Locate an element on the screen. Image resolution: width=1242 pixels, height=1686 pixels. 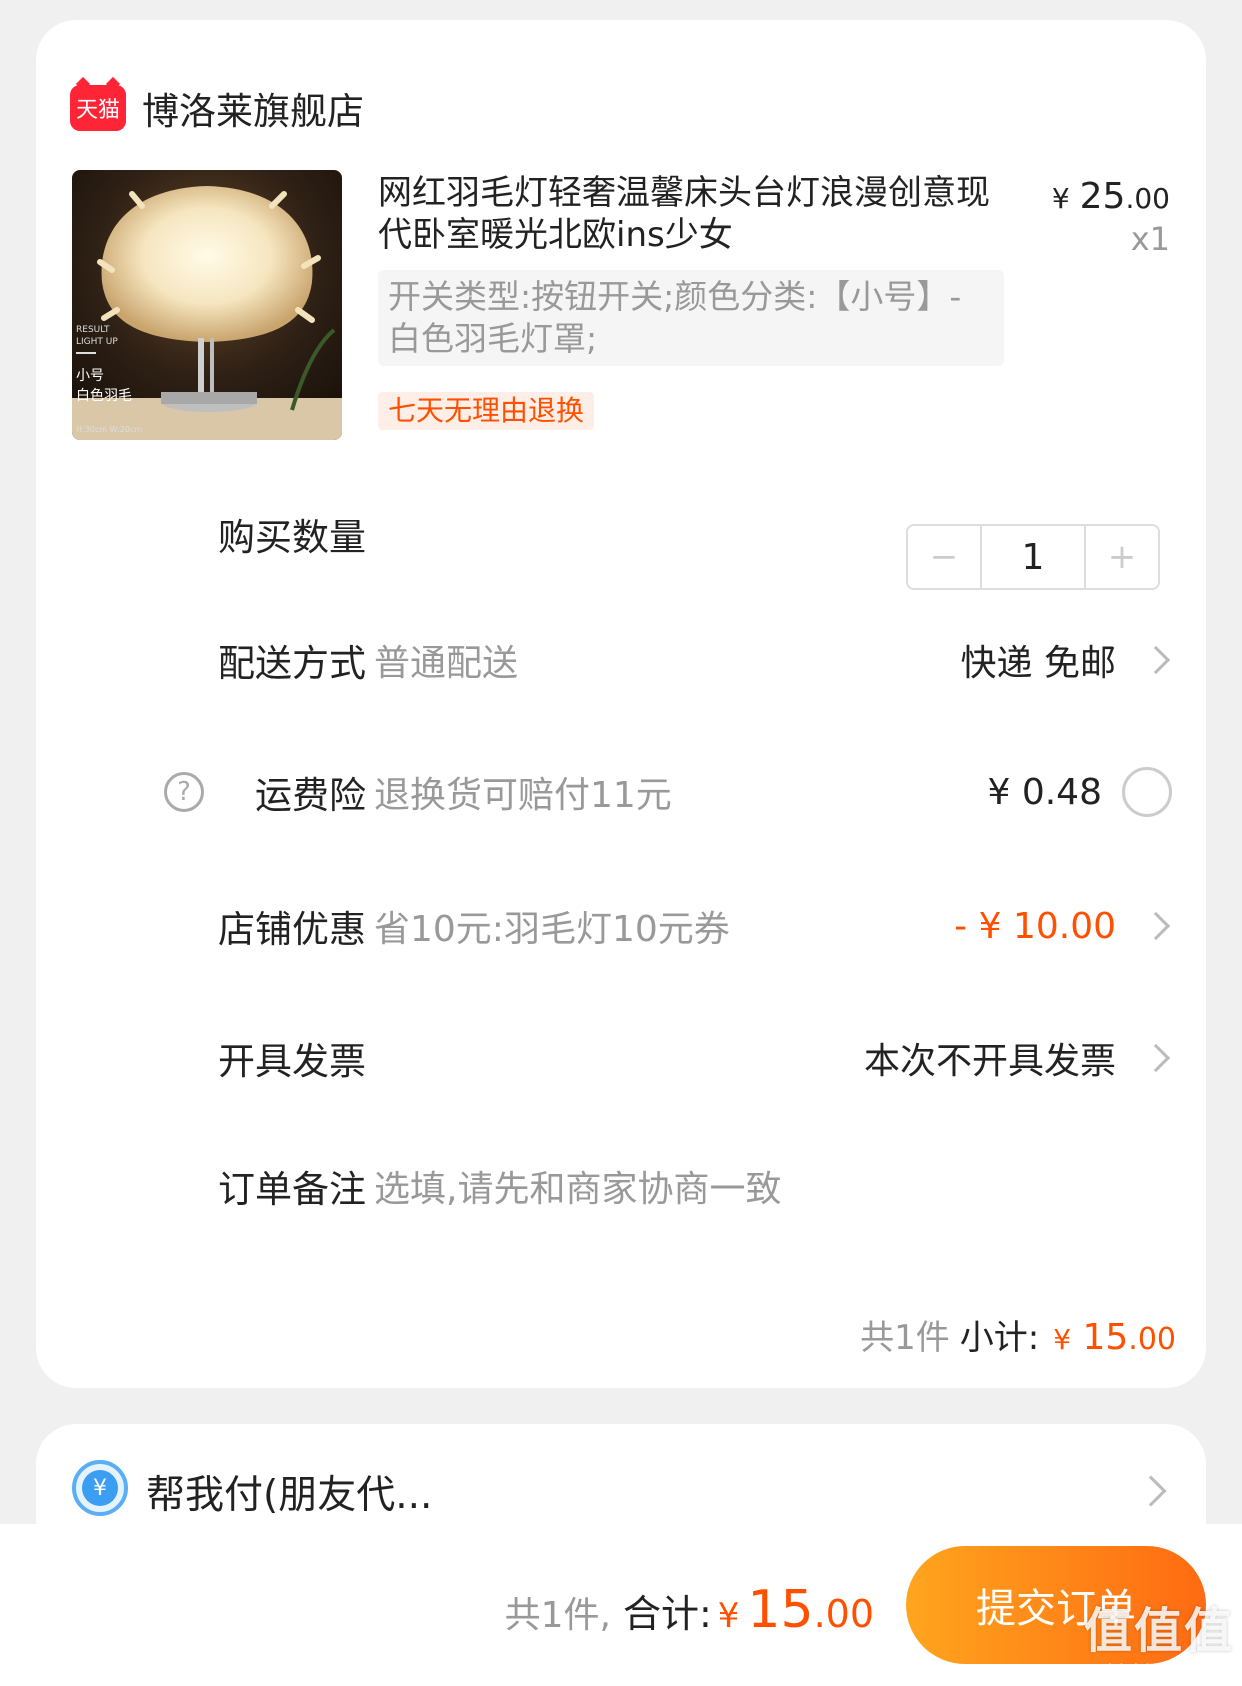
image-caption-dims: H:30cm W:20cm is located at coordinates (109, 429).